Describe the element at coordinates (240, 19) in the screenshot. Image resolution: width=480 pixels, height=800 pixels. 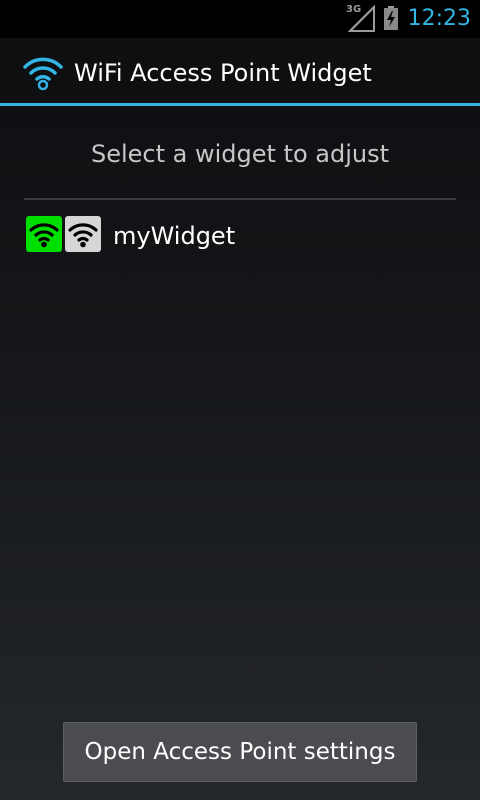
I see `status-bar: 3G 12:23` at that location.